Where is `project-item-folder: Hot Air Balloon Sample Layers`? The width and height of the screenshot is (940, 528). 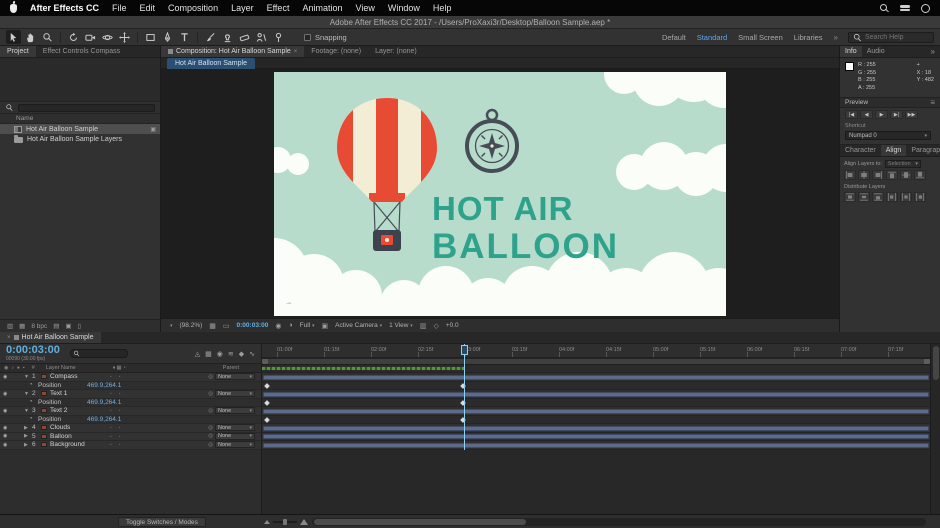
project-item-folder: Hot Air Balloon Sample Layers is located at coordinates (80, 139).